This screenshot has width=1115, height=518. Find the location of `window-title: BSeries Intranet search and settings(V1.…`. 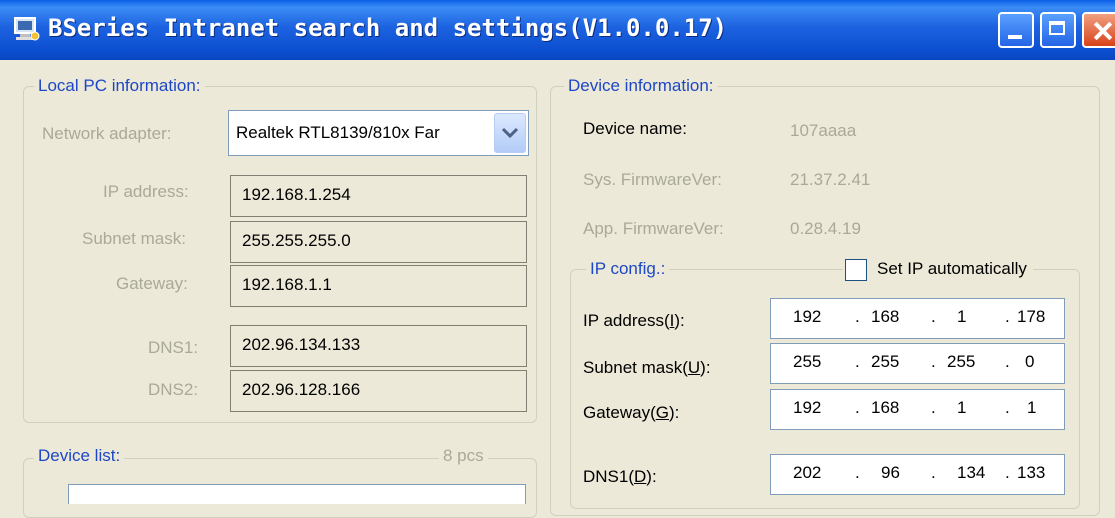

window-title: BSeries Intranet search and settings(V1.… is located at coordinates (388, 28).